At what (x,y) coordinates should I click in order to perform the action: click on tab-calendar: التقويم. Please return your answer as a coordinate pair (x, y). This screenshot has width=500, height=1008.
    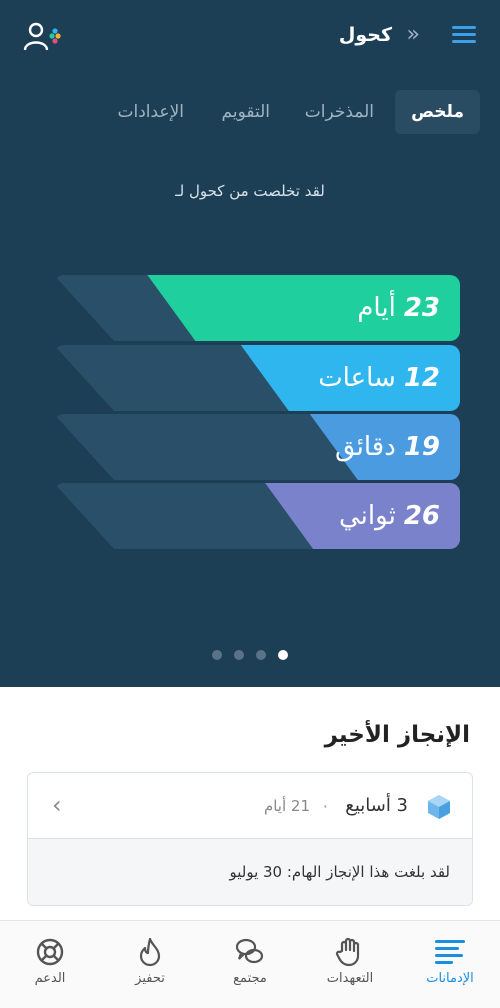
    Looking at the image, I should click on (246, 112).